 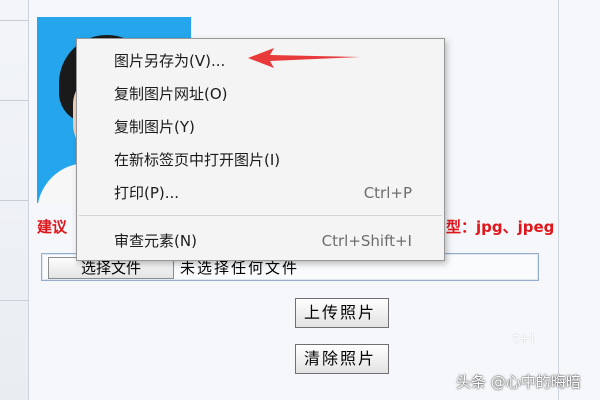 I want to click on partial-shortcut-text: t+I, so click(x=524, y=339).